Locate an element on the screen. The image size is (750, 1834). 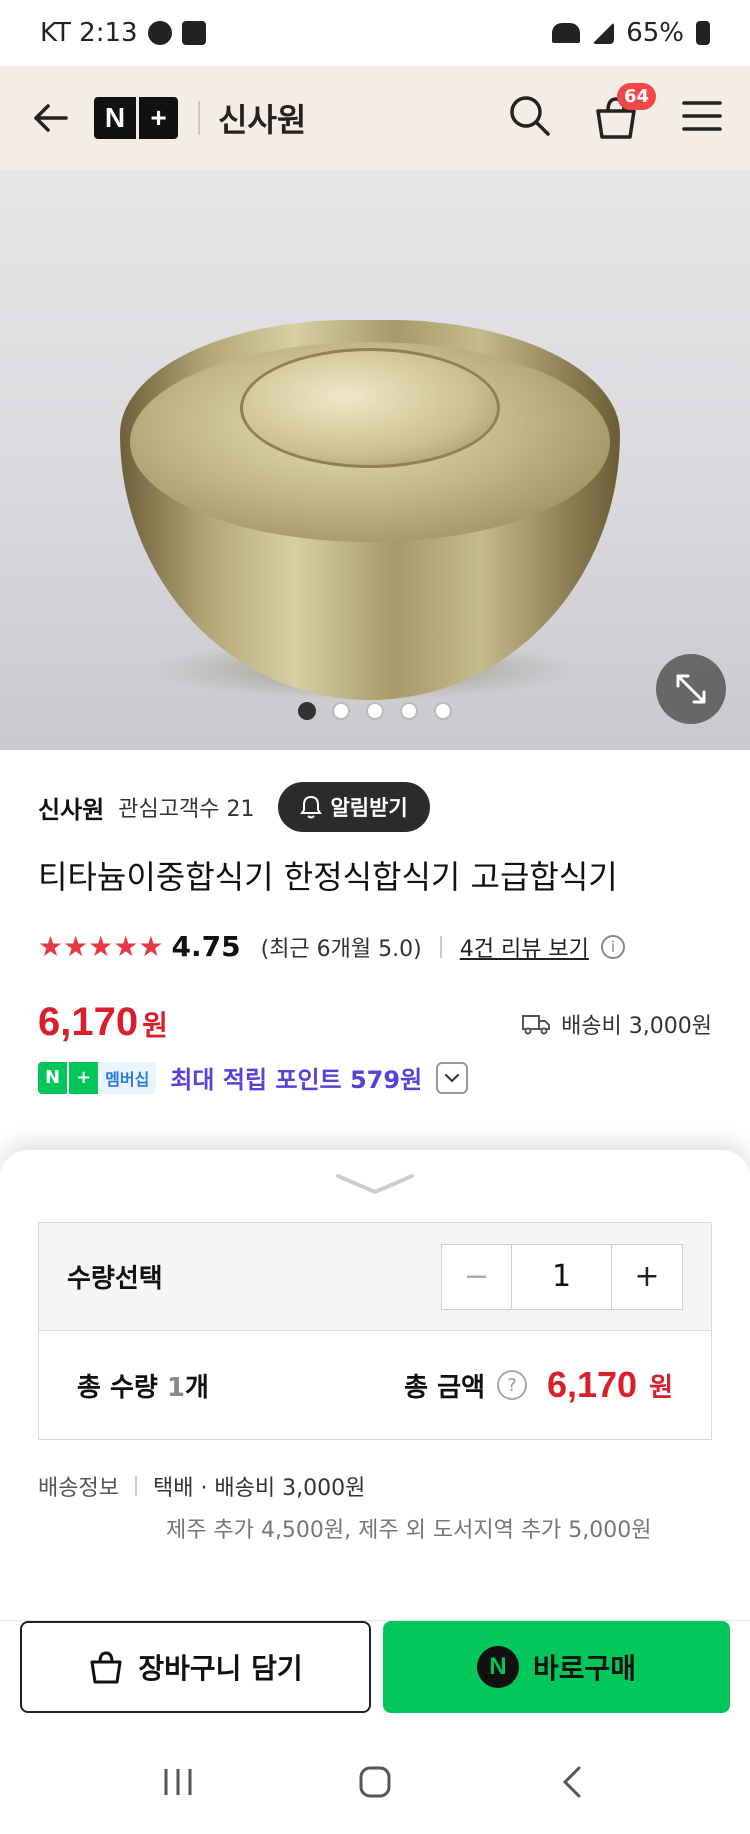
total-row: 총 수량 1개 총 금액 ? 6,170 원 is located at coordinates (375, 1385).